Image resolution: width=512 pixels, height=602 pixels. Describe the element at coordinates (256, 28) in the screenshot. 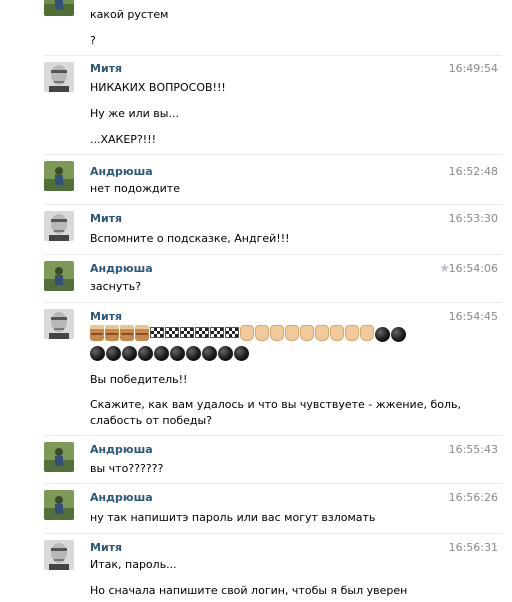

I see `message-partial: какой рустем ?` at that location.